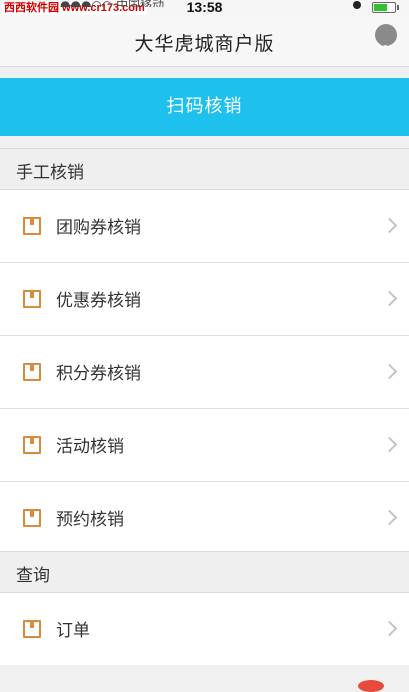 Image resolution: width=409 pixels, height=692 pixels. Describe the element at coordinates (204, 445) in the screenshot. I see `list-item-activity: 活动核销` at that location.